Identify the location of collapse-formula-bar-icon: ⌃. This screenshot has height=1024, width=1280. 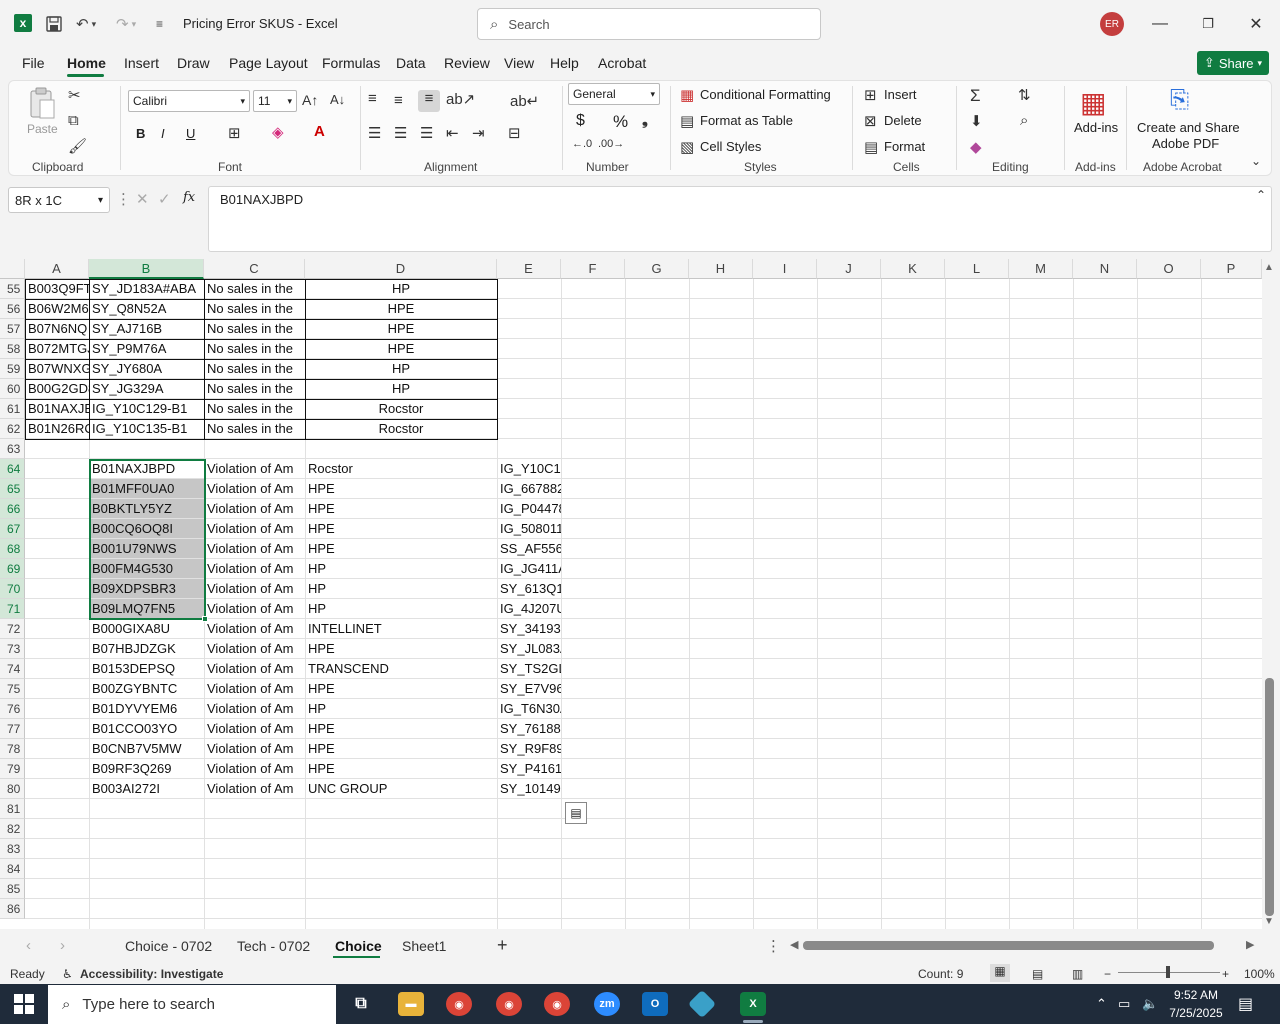
(1261, 195).